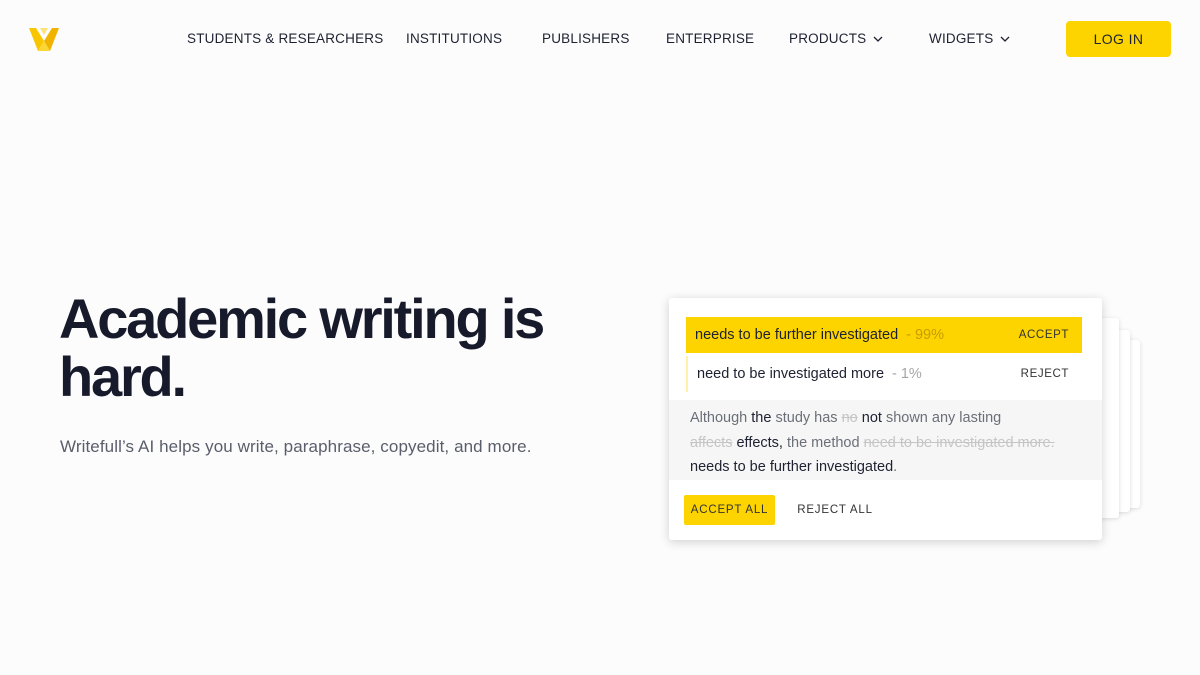 The height and width of the screenshot is (675, 1200). I want to click on suggestion-text: needs to be further investigated - 99%, so click(819, 335).